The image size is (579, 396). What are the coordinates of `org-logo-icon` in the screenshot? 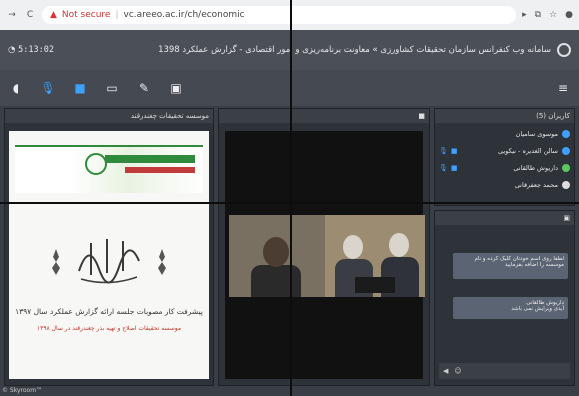 It's located at (564, 50).